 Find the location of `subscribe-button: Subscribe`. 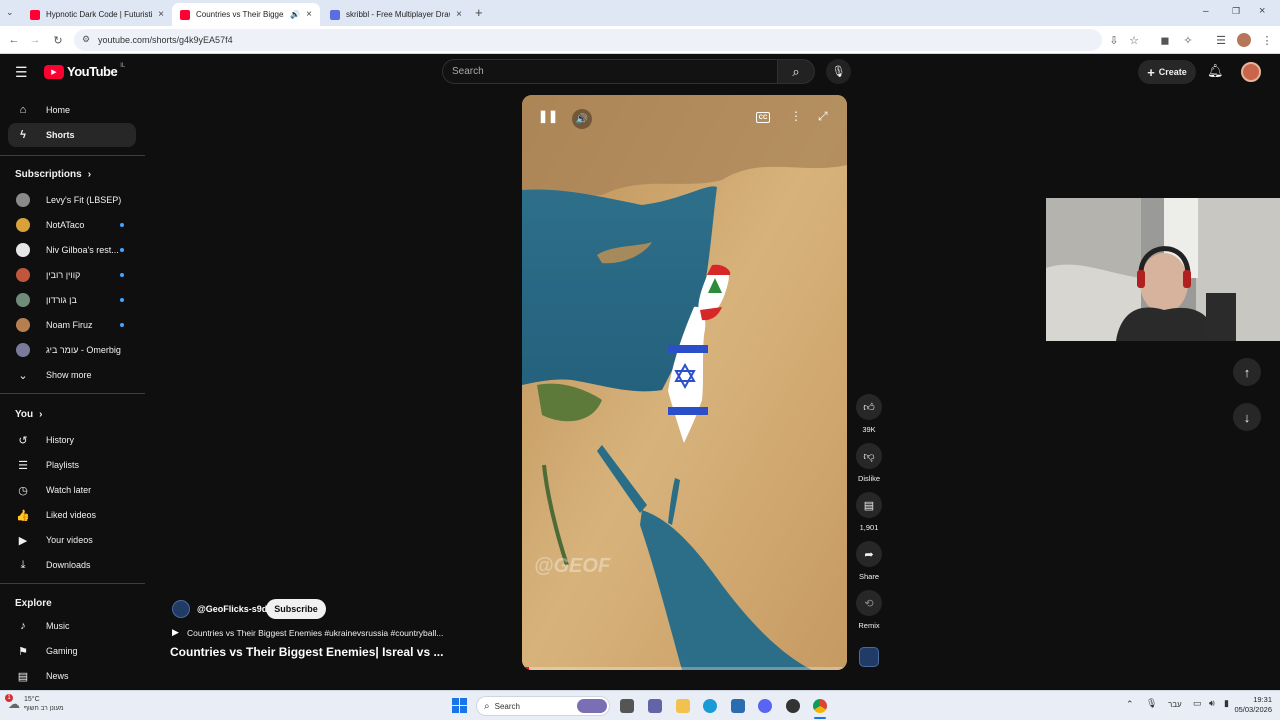

subscribe-button: Subscribe is located at coordinates (296, 609).